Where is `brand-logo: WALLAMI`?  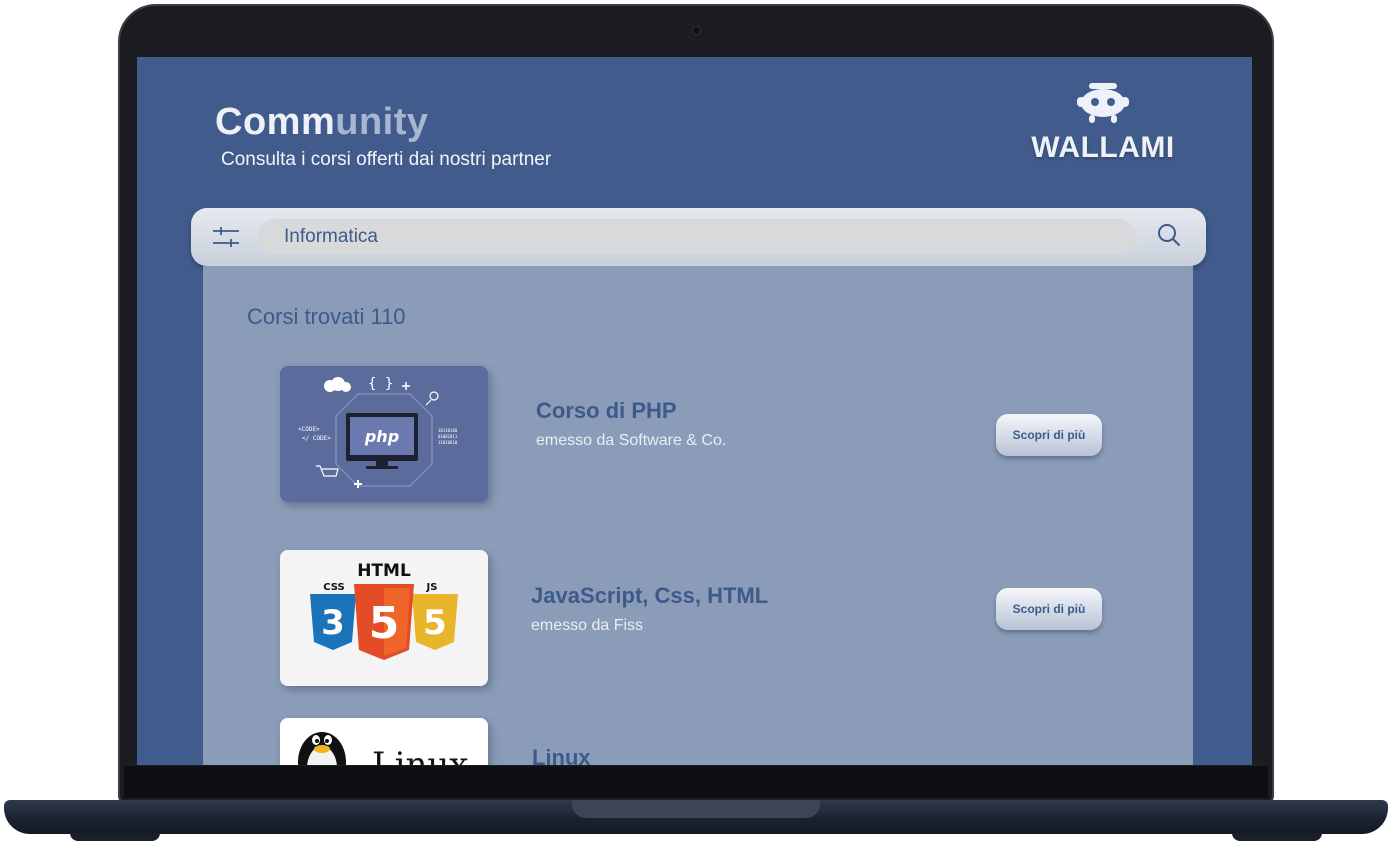
brand-logo: WALLAMI is located at coordinates (1103, 124).